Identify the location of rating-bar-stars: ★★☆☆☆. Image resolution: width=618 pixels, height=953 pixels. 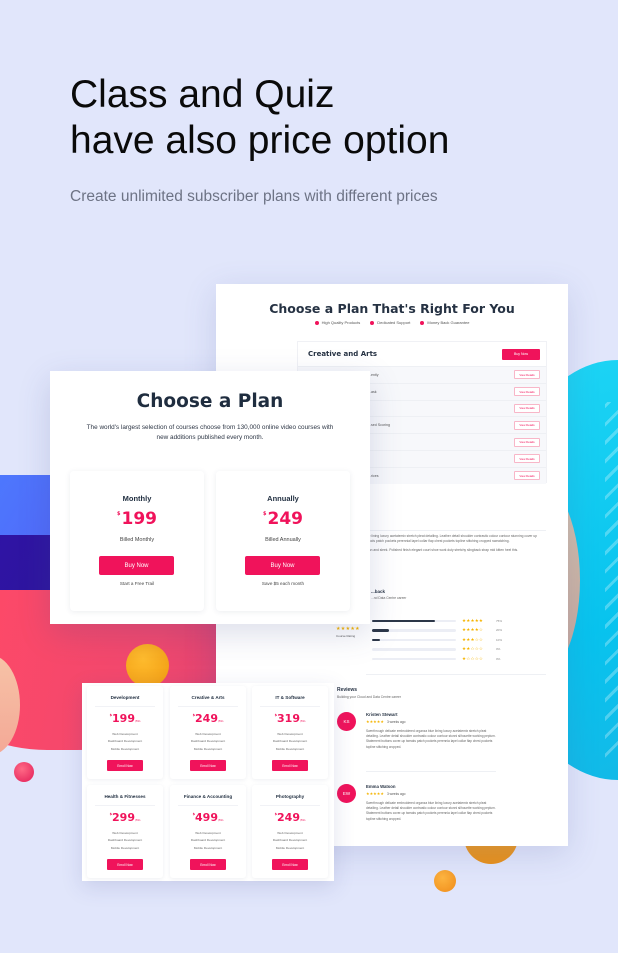
(473, 649).